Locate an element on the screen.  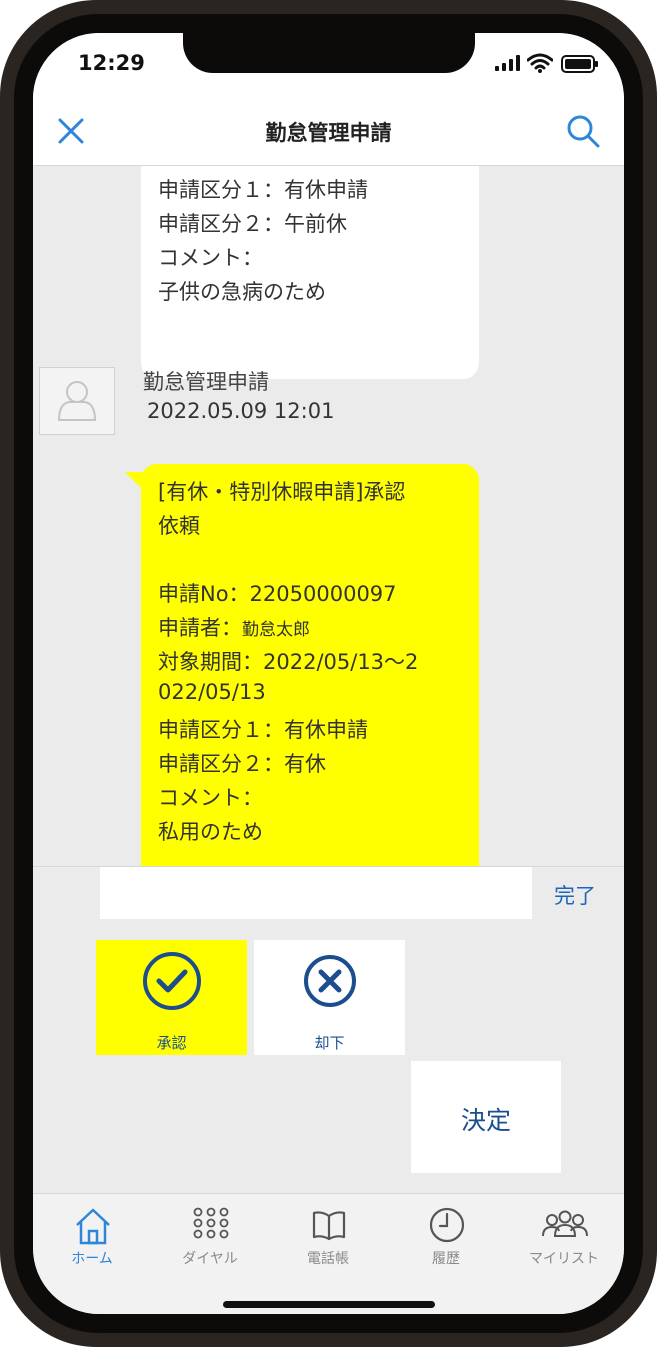
avatar is located at coordinates (77, 401).